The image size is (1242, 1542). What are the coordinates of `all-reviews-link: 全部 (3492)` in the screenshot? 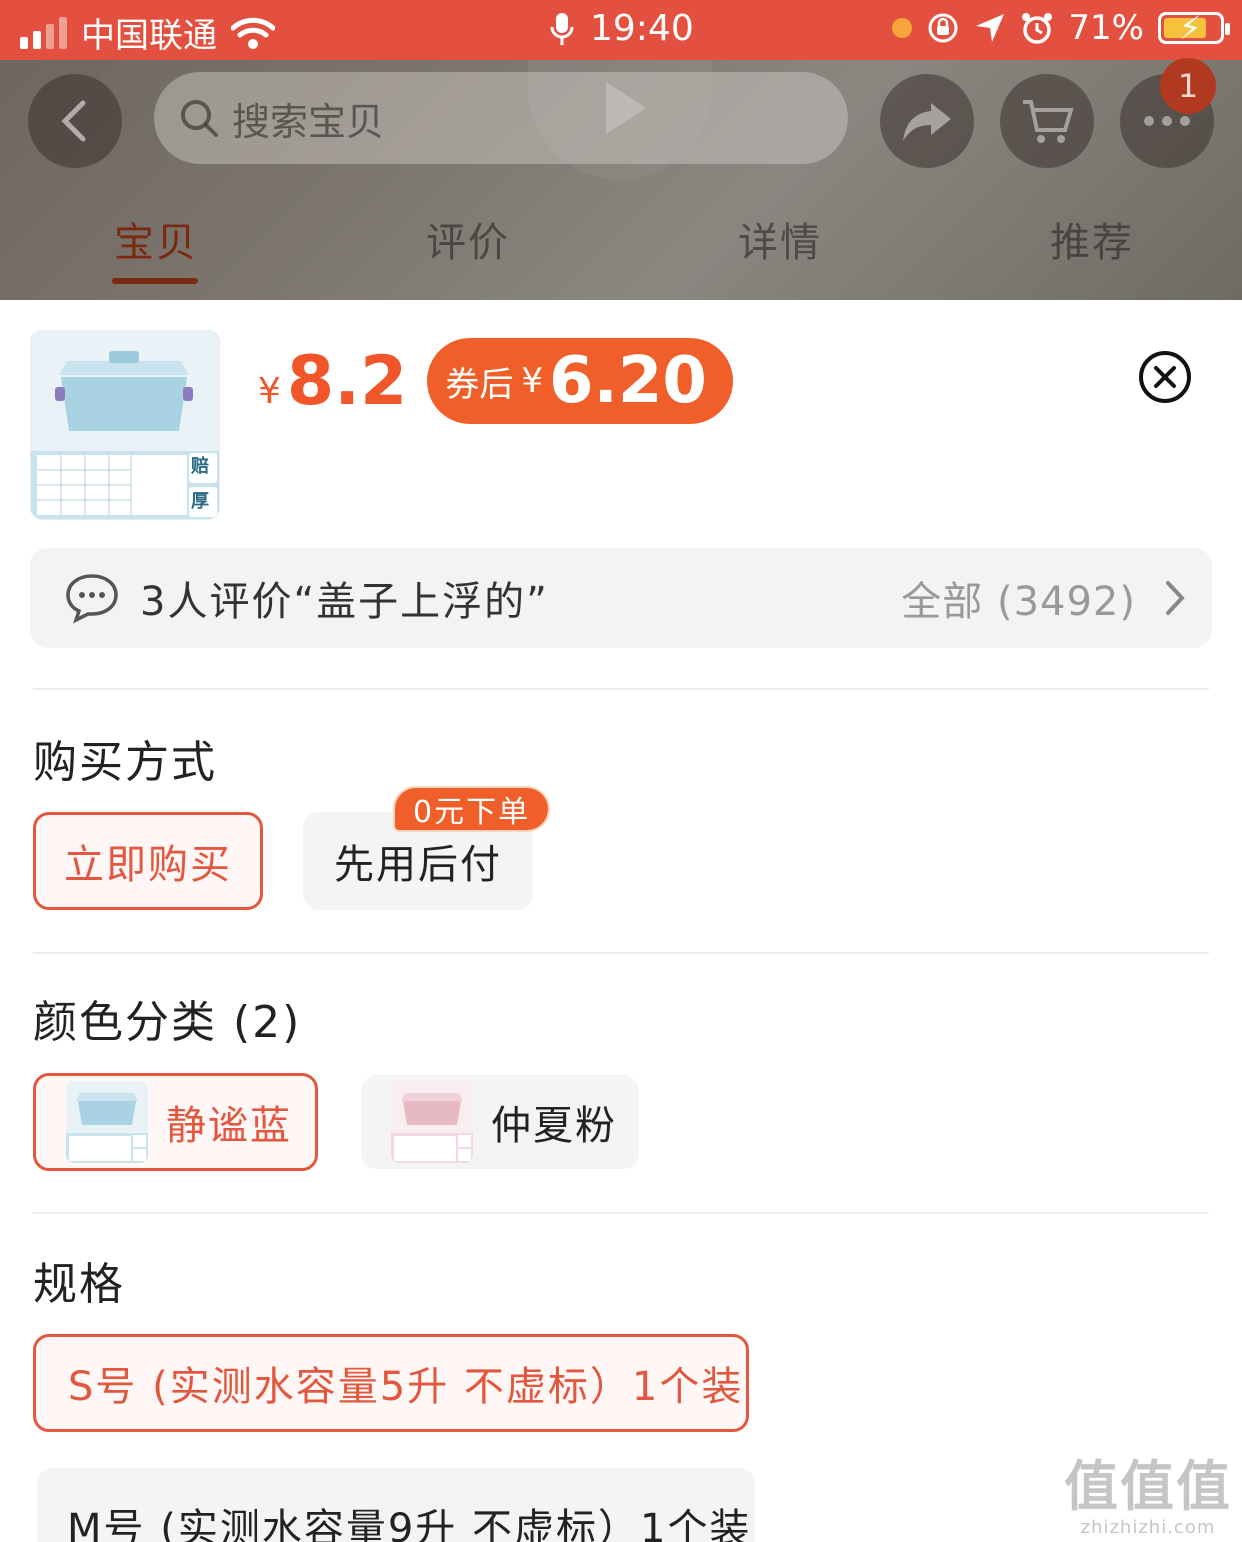 It's located at (1018, 598).